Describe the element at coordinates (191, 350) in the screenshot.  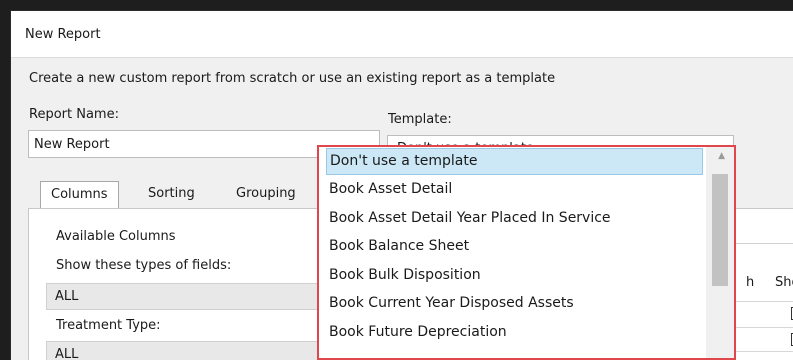
I see `treatment-type-select: ALL` at that location.